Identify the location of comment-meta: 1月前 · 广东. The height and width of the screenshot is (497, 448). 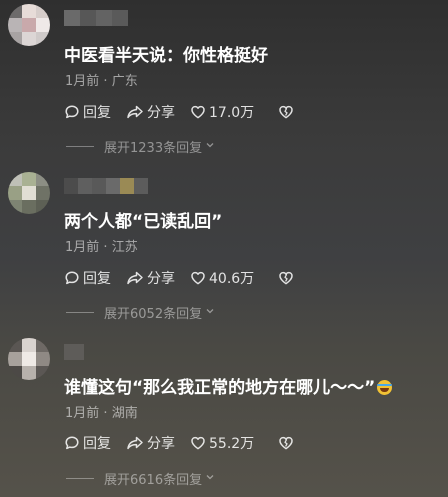
(101, 79).